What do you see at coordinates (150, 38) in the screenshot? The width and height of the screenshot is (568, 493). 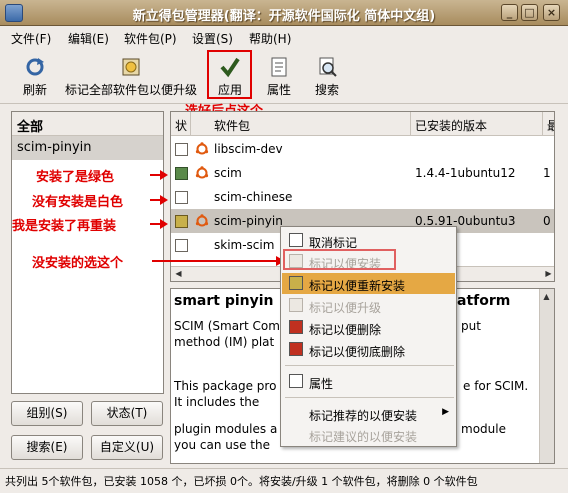 I see `menu-package: 软件包(P)` at bounding box center [150, 38].